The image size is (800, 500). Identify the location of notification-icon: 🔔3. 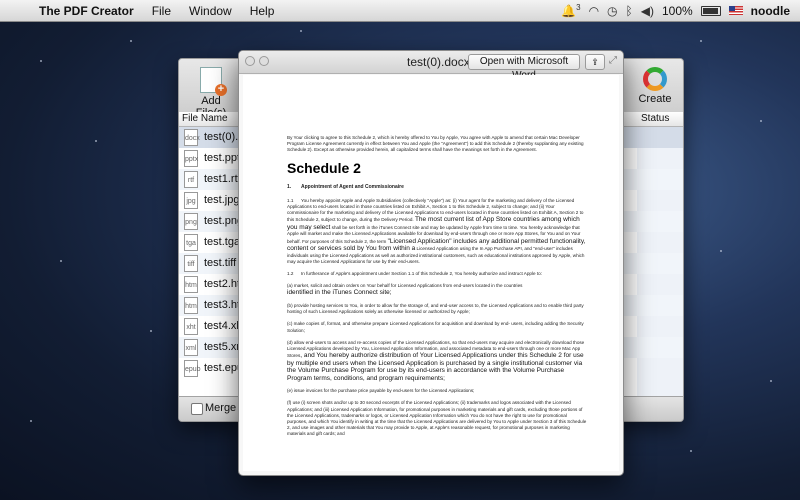
(570, 10).